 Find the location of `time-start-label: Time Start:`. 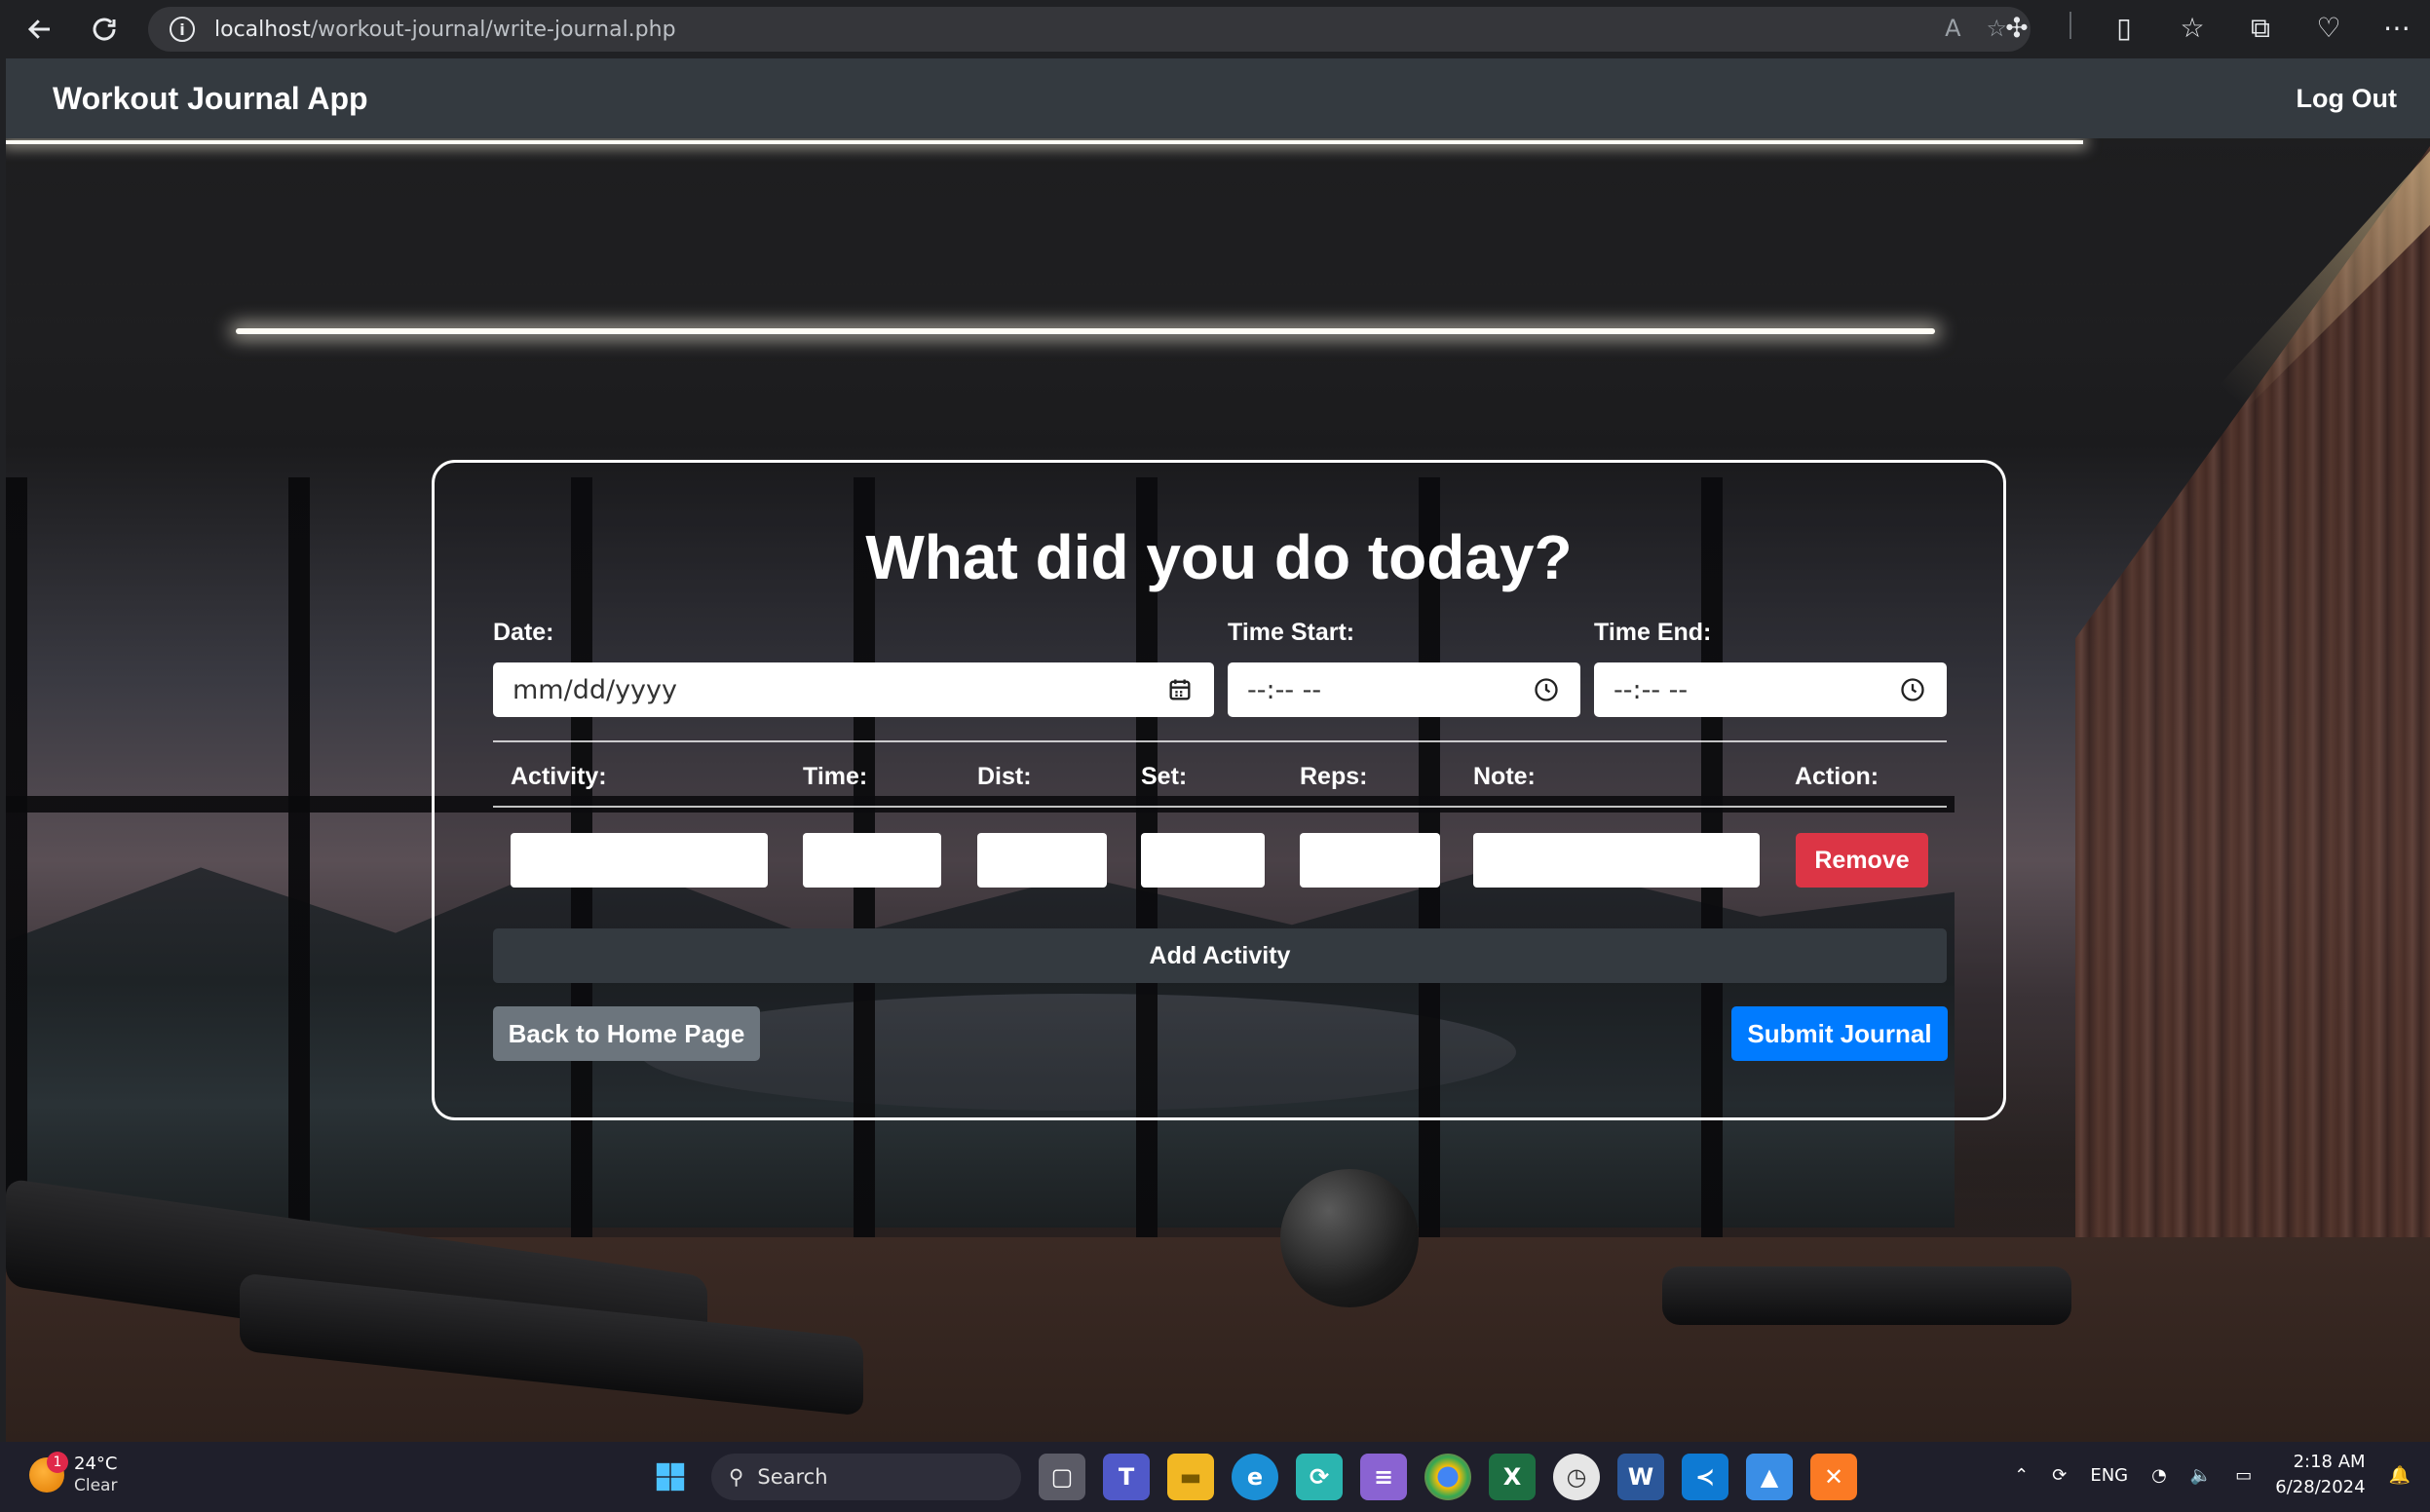

time-start-label: Time Start: is located at coordinates (1291, 632).